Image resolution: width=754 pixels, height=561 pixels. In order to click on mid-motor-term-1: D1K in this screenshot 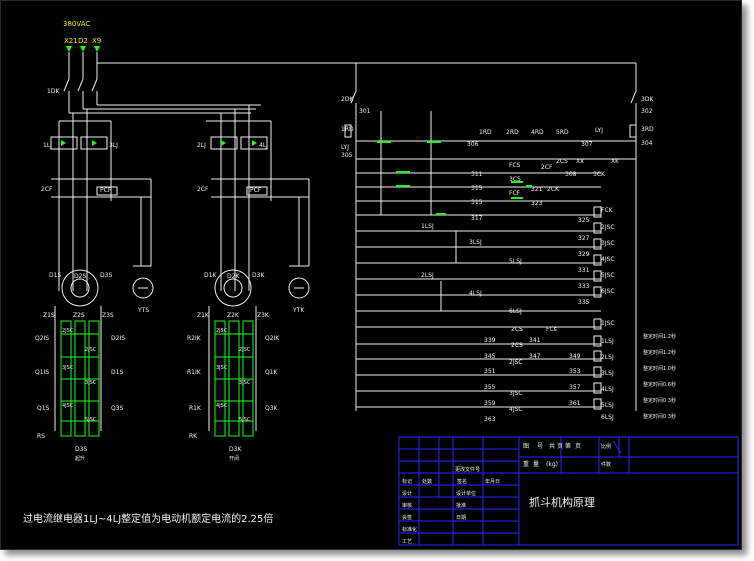, I will do `click(210, 275)`.